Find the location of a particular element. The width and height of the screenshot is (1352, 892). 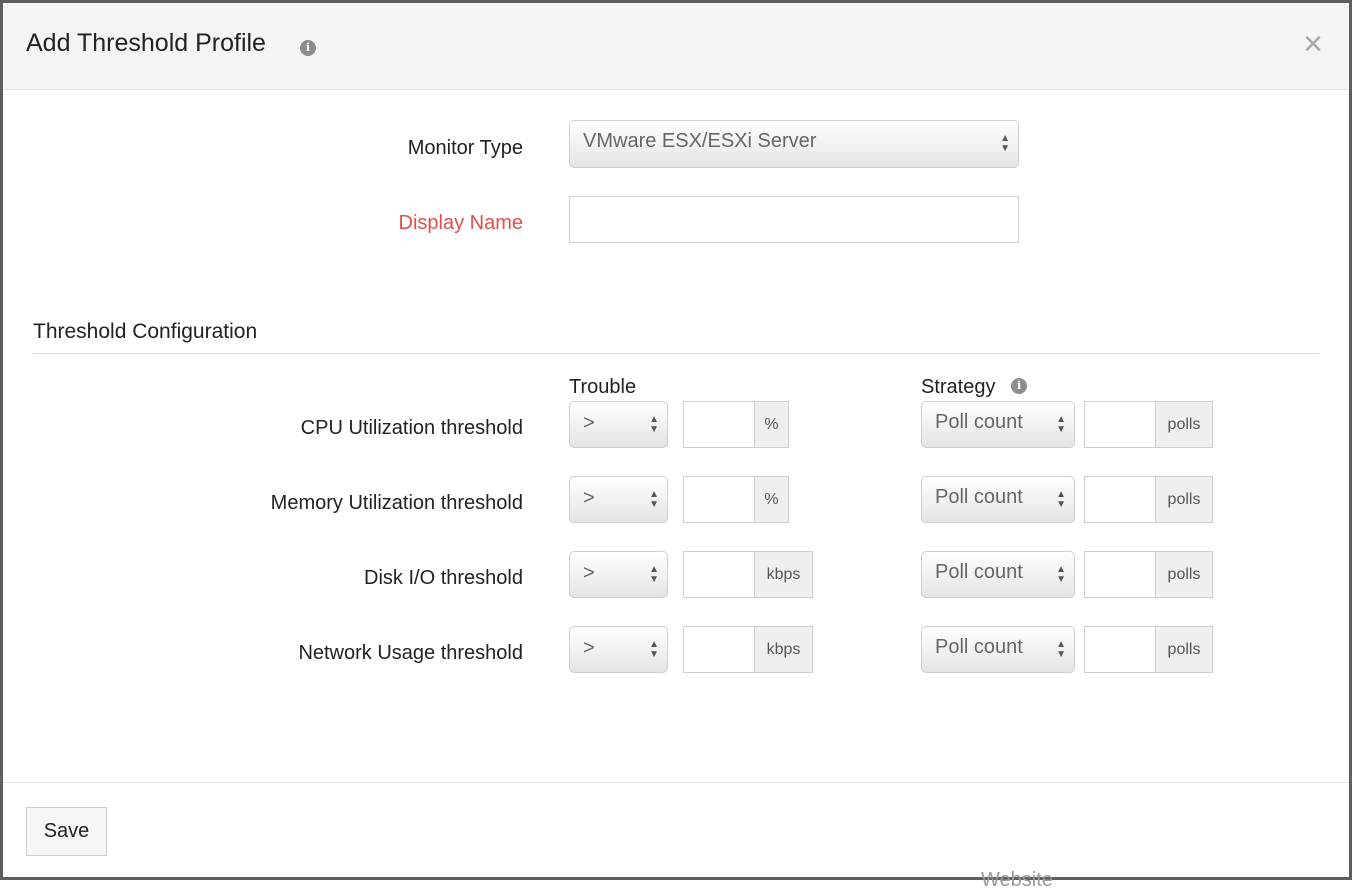

monitor-type-value: VMware ESX/ESXi Server is located at coordinates (700, 141).